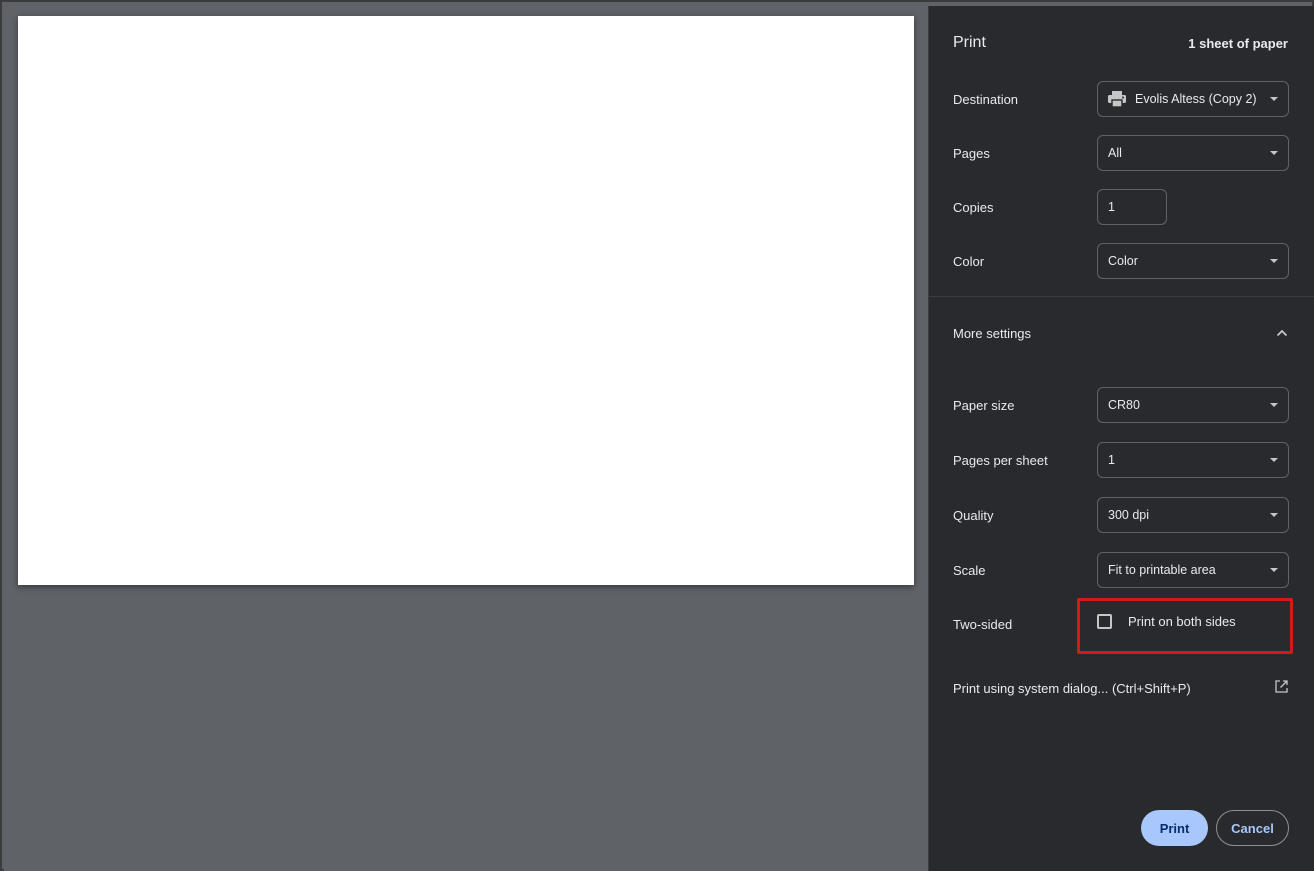 This screenshot has width=1314, height=871. I want to click on destination-label: Destination, so click(986, 99).